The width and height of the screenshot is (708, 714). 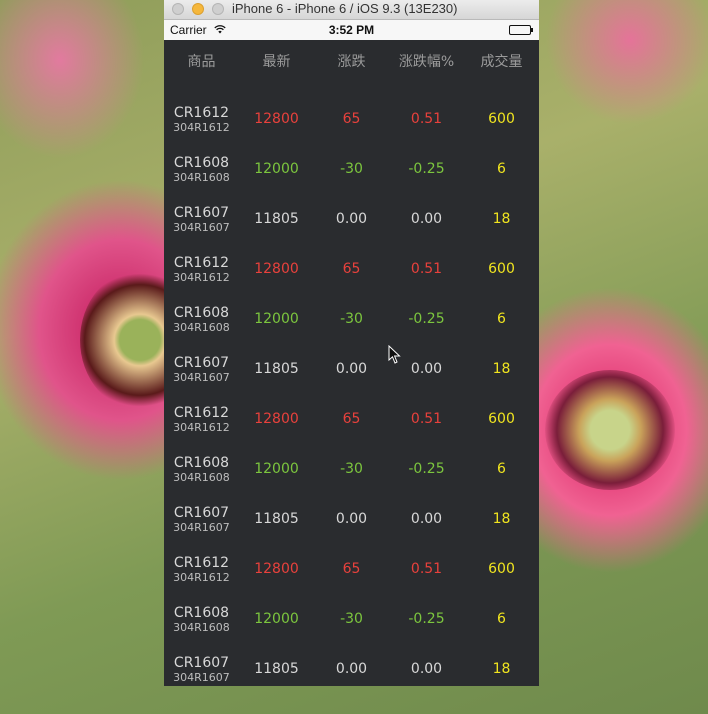 What do you see at coordinates (501, 61) in the screenshot?
I see `header-volume: 成交量` at bounding box center [501, 61].